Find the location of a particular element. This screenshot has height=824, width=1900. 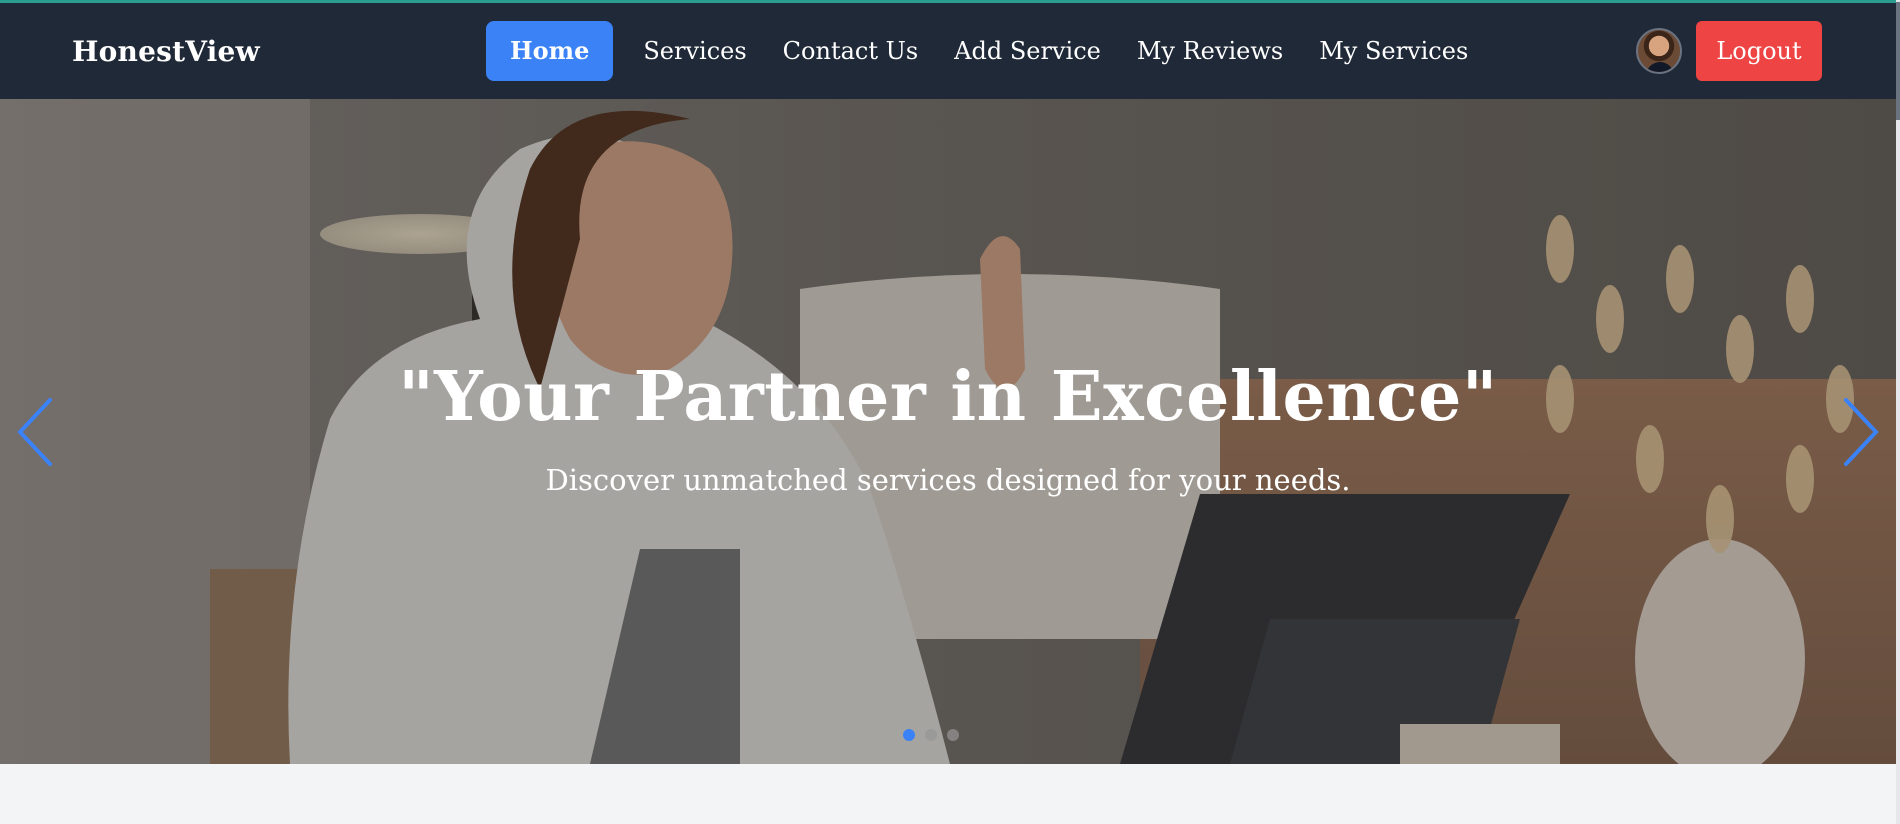

scrollbar-thumb is located at coordinates (1898, 61).